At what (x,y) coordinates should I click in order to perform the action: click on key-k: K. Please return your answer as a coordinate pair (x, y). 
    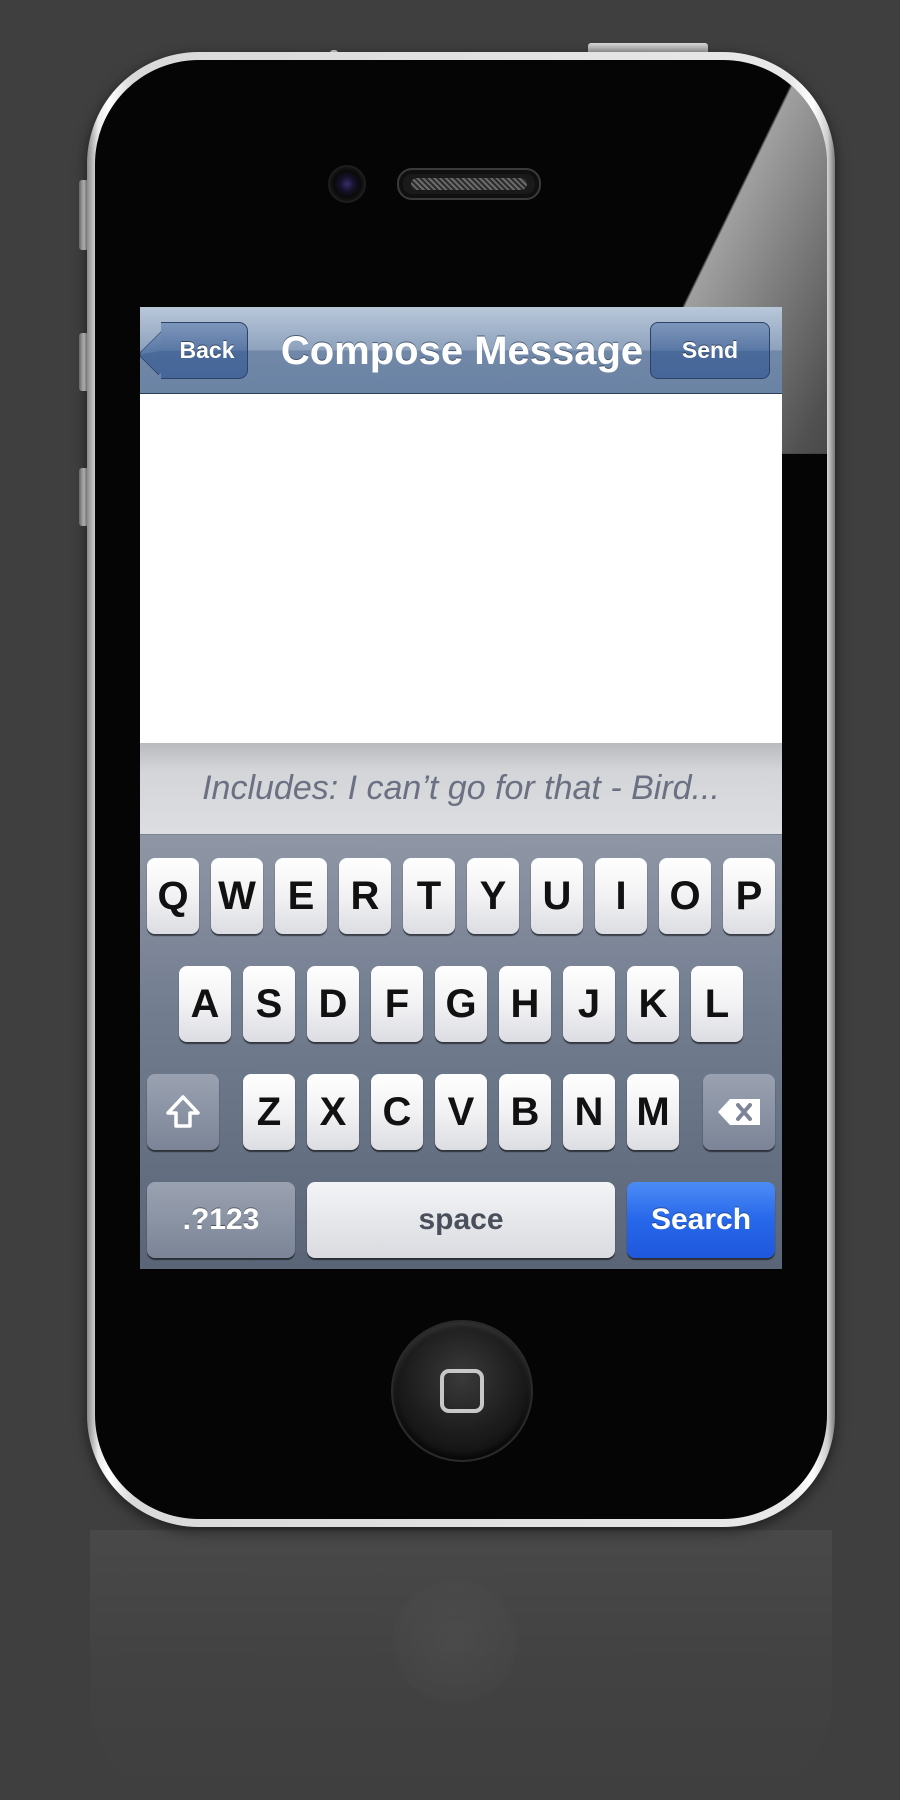
    Looking at the image, I should click on (653, 1004).